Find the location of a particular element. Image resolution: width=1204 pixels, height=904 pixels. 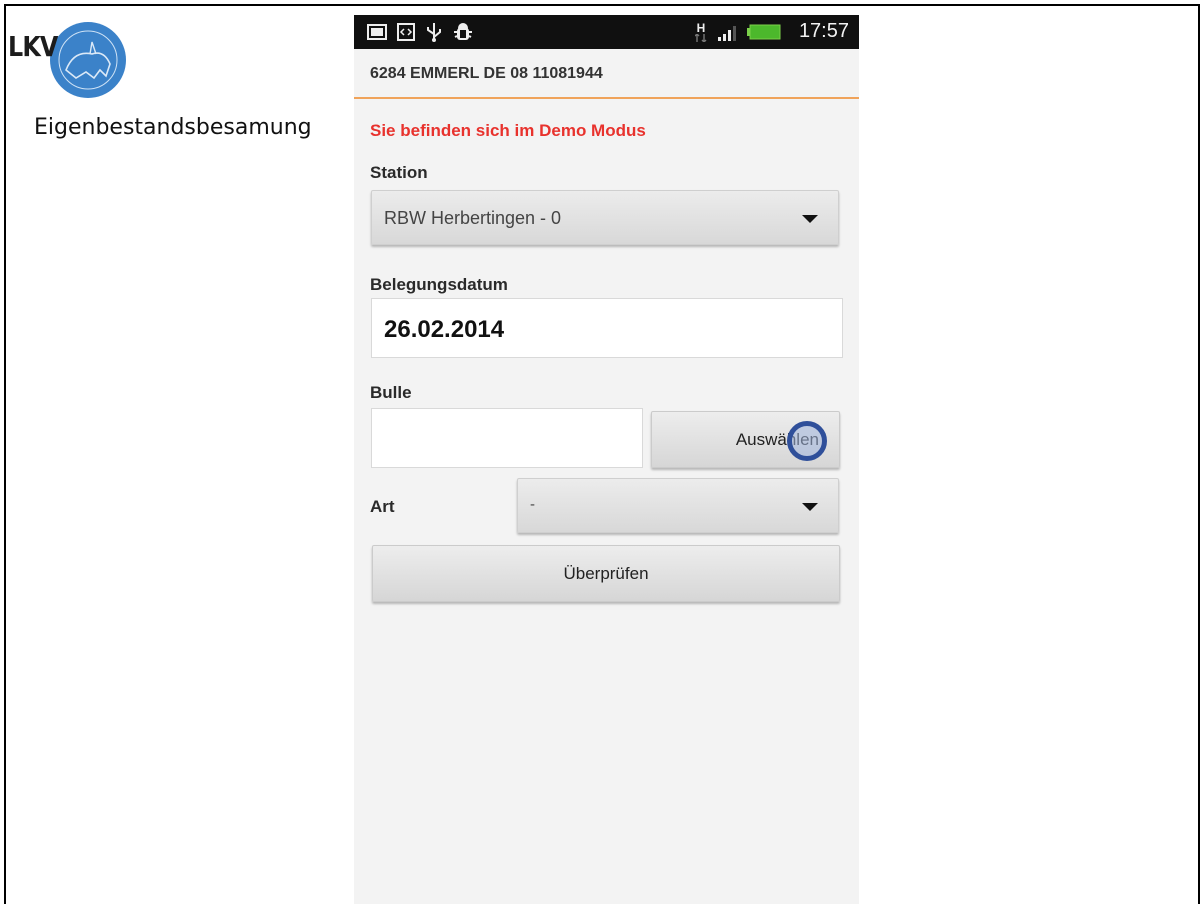

code-icon is located at coordinates (406, 32).